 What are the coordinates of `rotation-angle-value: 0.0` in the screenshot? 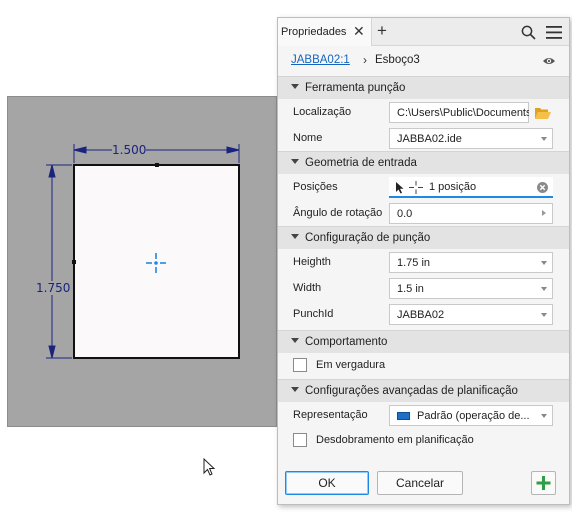 It's located at (405, 214).